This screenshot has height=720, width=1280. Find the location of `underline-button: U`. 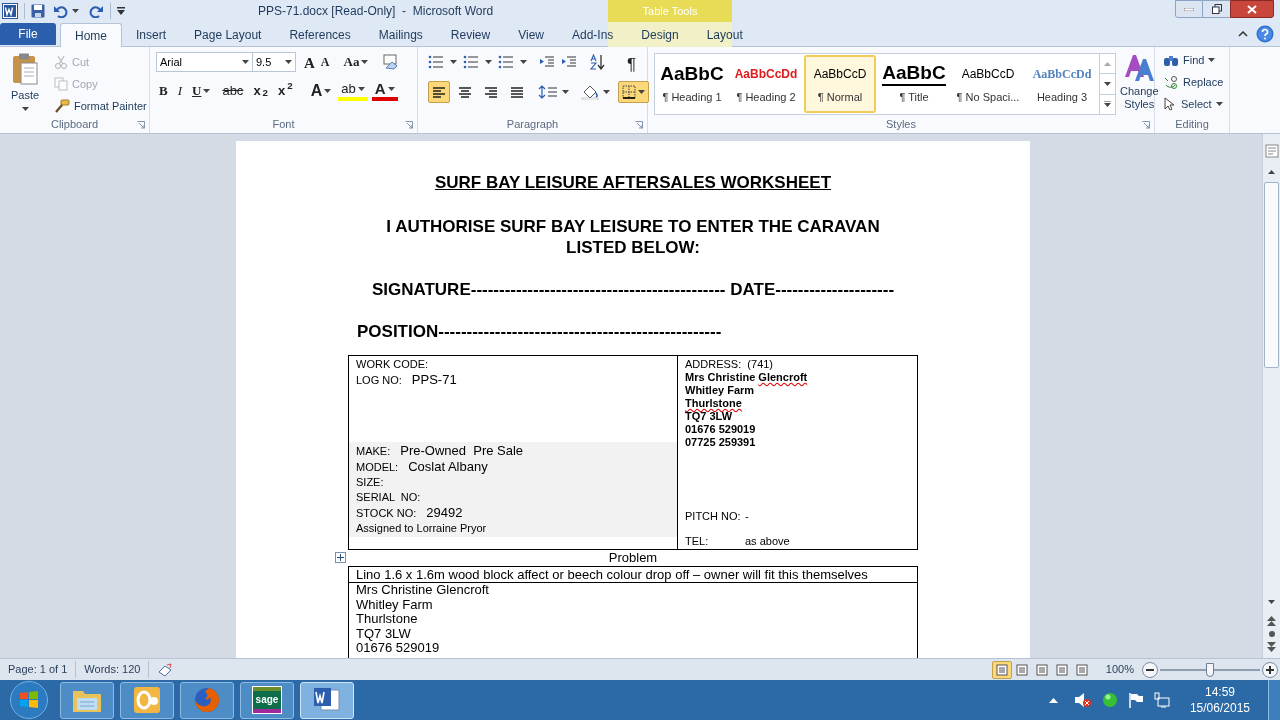

underline-button: U is located at coordinates (201, 91).